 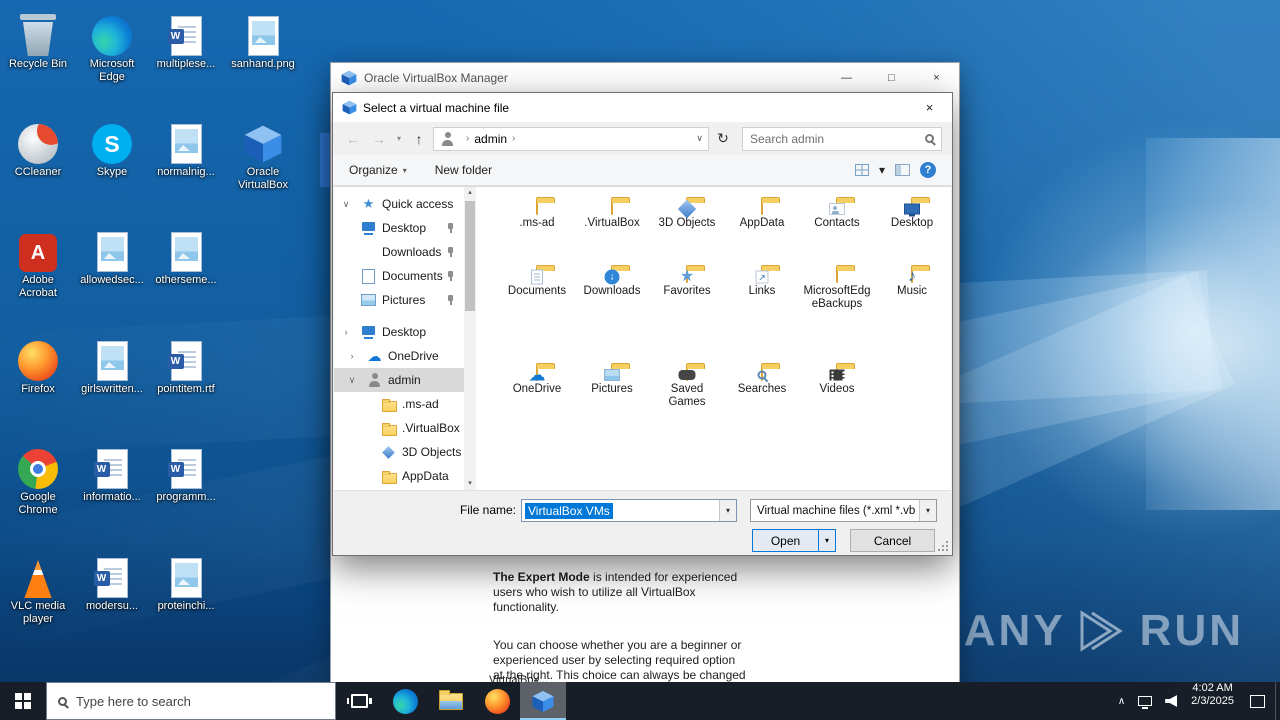 I want to click on dialog-titlebar: Select a virtual machine file ×, so click(x=642, y=107).